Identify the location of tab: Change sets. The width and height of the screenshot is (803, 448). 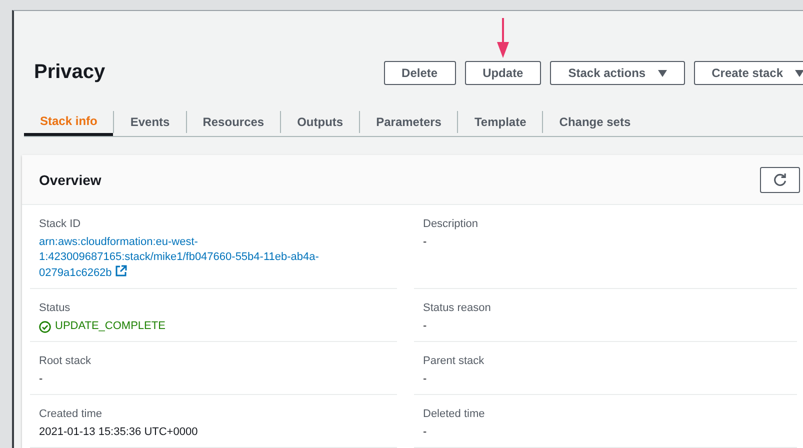
(594, 117).